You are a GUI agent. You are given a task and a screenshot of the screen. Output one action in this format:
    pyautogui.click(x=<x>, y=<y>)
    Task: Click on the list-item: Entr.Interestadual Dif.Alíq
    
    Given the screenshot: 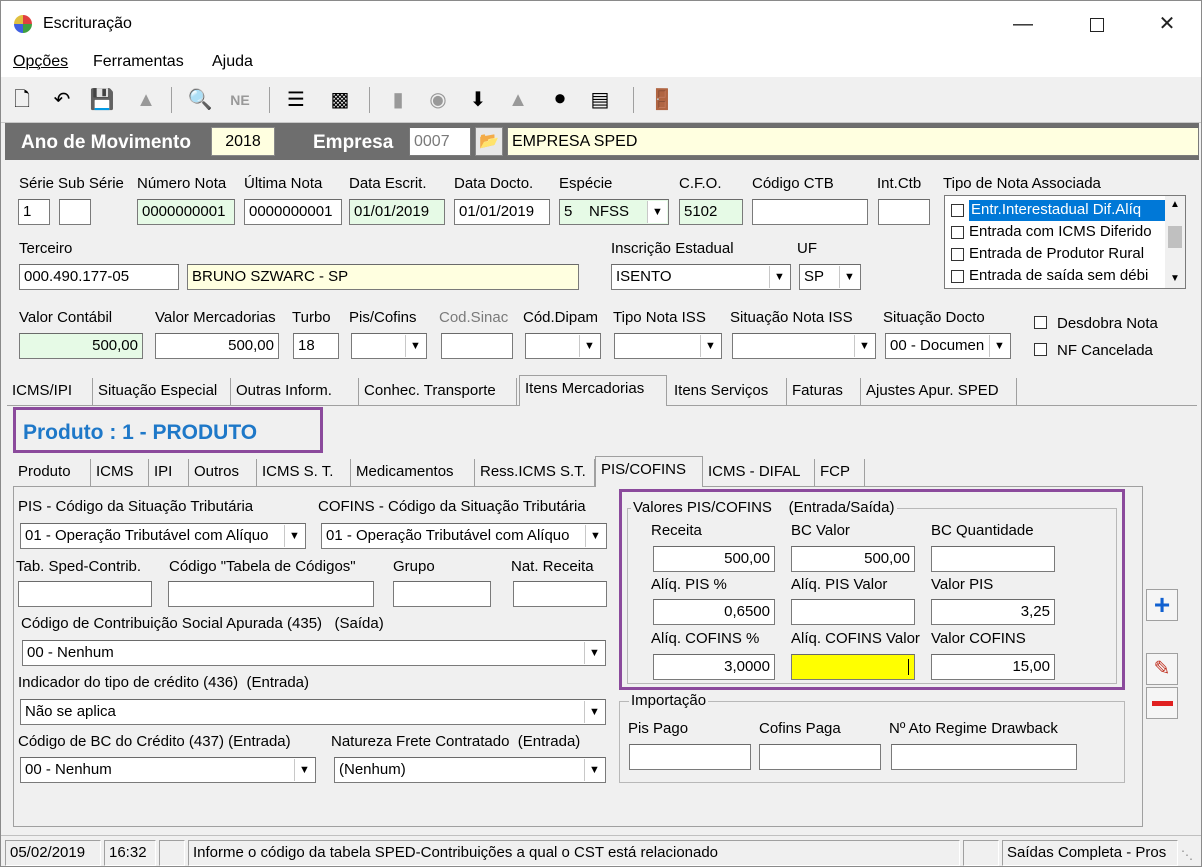 What is the action you would take?
    pyautogui.click(x=1057, y=210)
    